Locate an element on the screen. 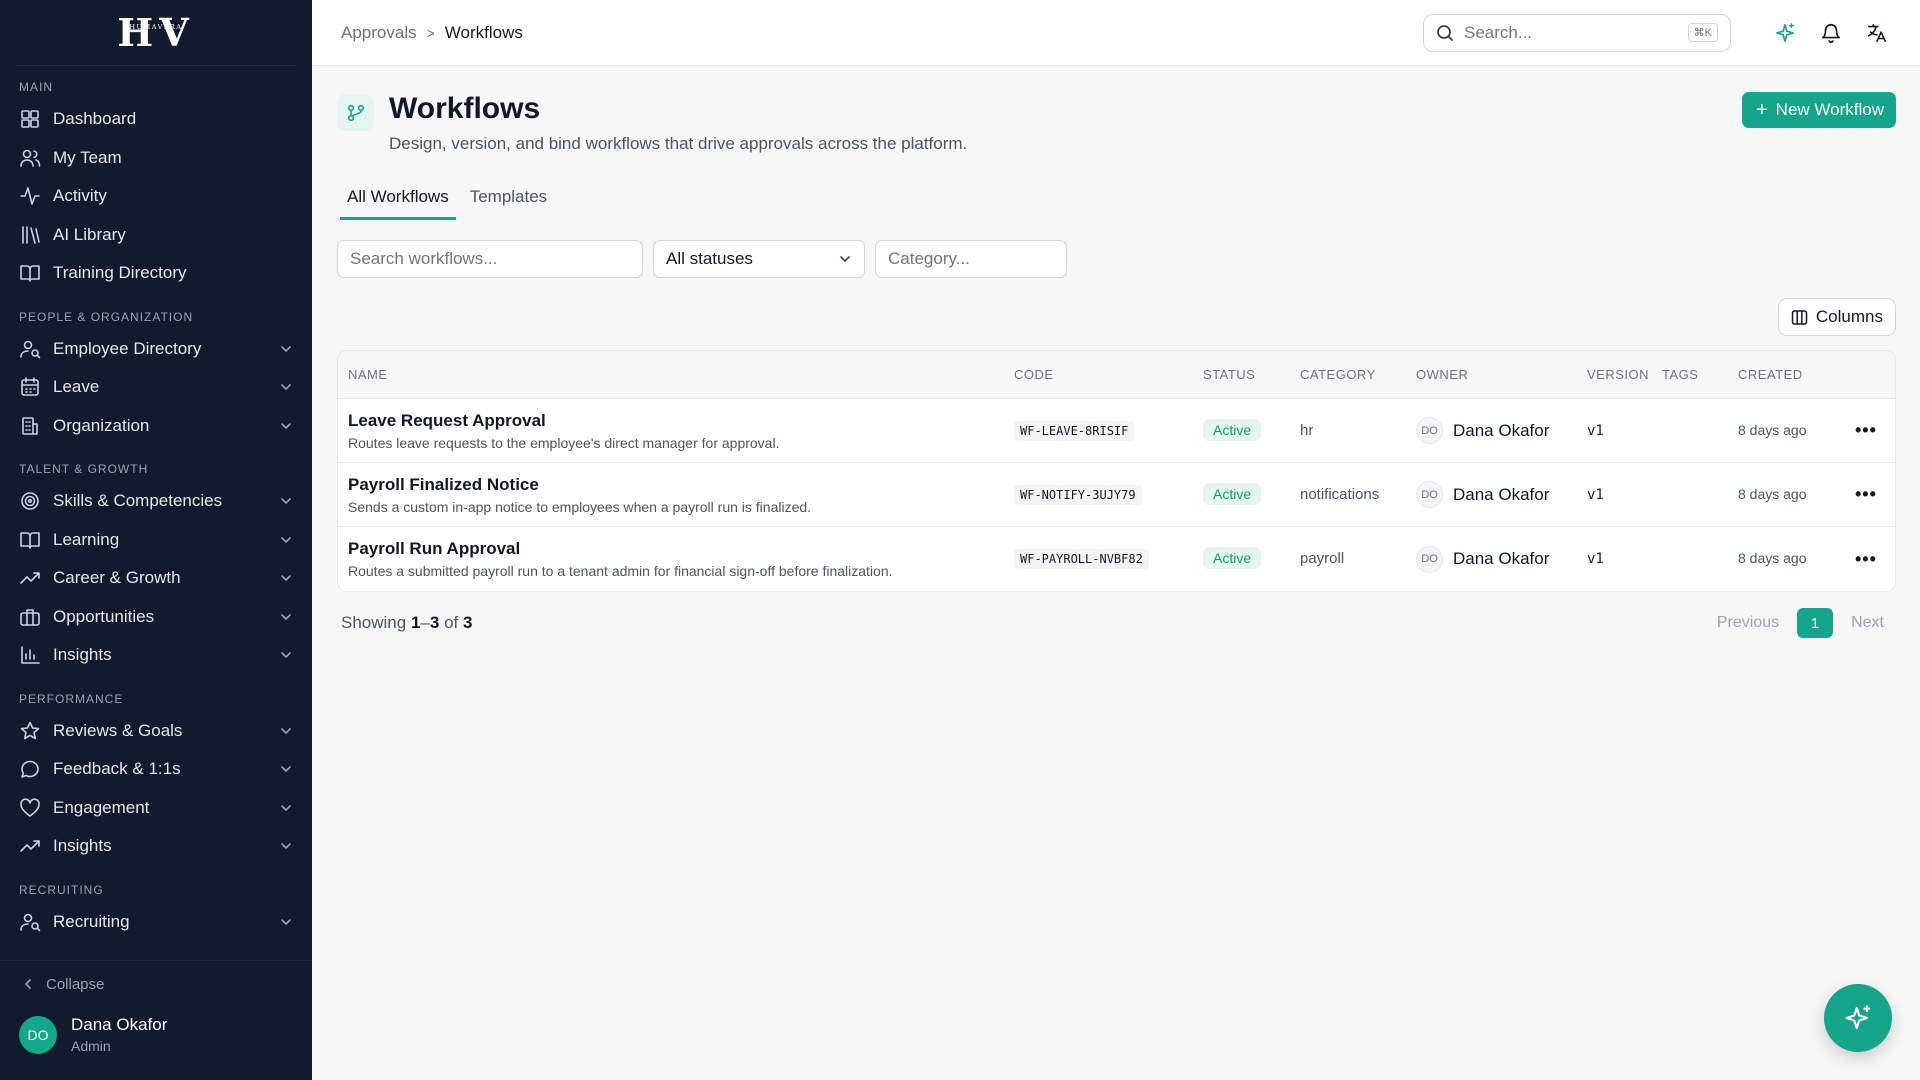 The height and width of the screenshot is (1080, 1920). workflow-name: Payroll Finalized Notice is located at coordinates (681, 485).